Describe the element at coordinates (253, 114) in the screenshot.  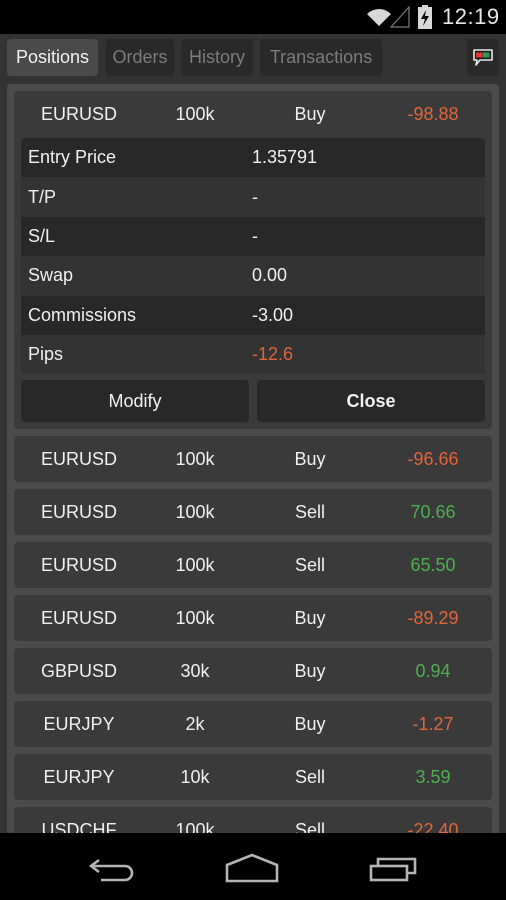
I see `position-row: EURUSD 100k Buy -98.88` at that location.